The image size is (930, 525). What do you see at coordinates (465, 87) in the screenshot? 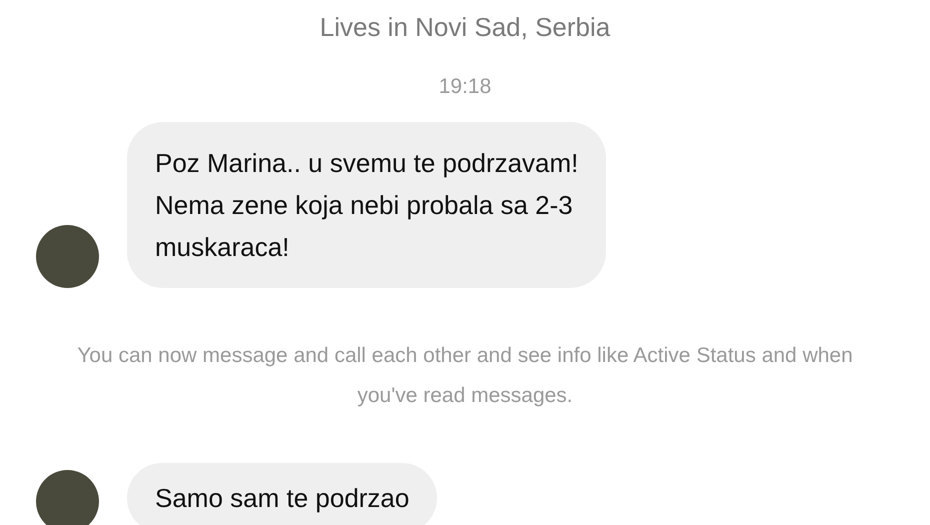
I see `message-timestamp: 19:18` at bounding box center [465, 87].